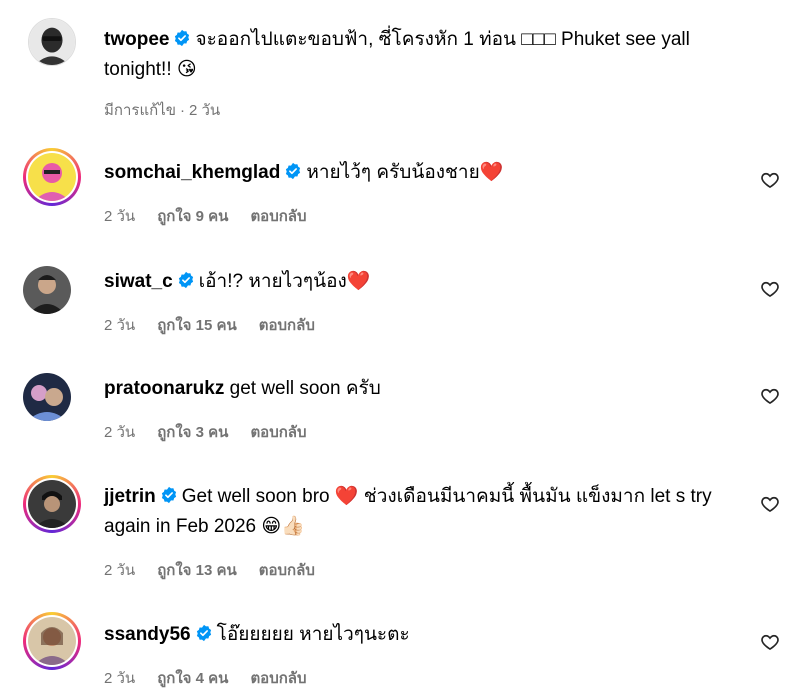 Image resolution: width=800 pixels, height=690 pixels. What do you see at coordinates (192, 432) in the screenshot?
I see `comment-likes: ถูกใจ 3 คน` at bounding box center [192, 432].